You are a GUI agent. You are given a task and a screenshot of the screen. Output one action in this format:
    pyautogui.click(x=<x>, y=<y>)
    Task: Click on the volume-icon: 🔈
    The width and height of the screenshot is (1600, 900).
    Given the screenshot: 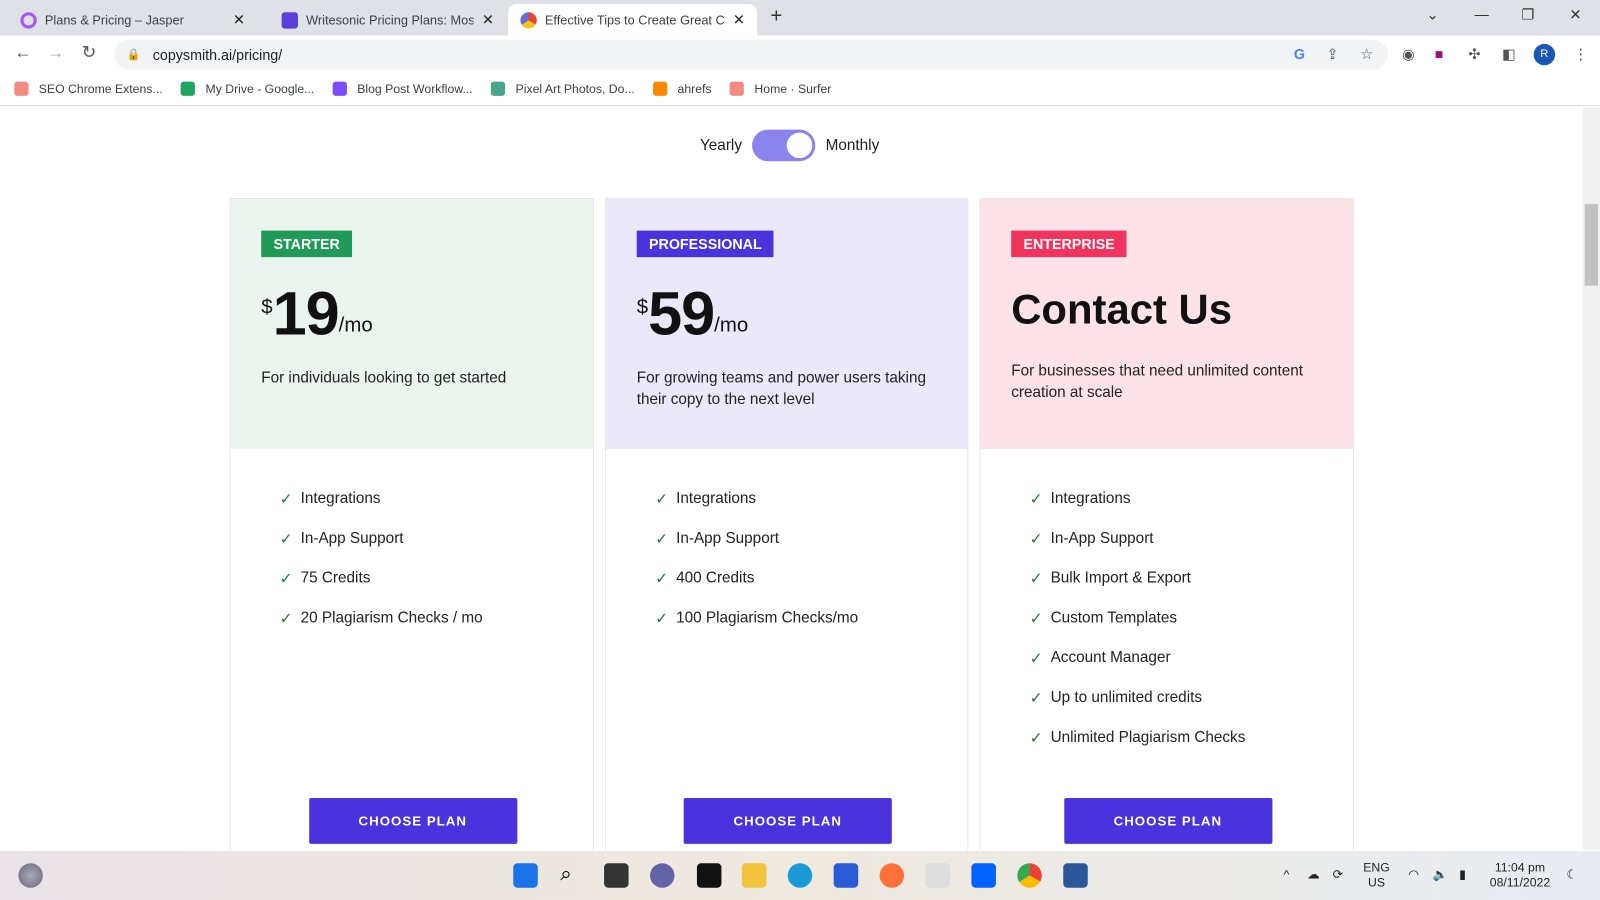 What is the action you would take?
    pyautogui.click(x=1440, y=874)
    